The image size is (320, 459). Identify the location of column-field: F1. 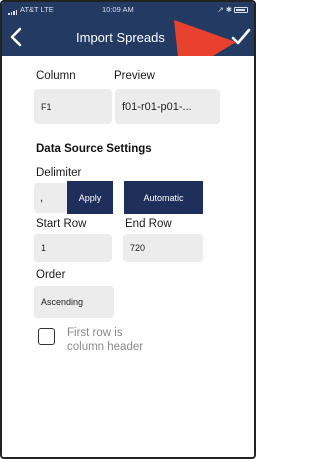
(73, 106).